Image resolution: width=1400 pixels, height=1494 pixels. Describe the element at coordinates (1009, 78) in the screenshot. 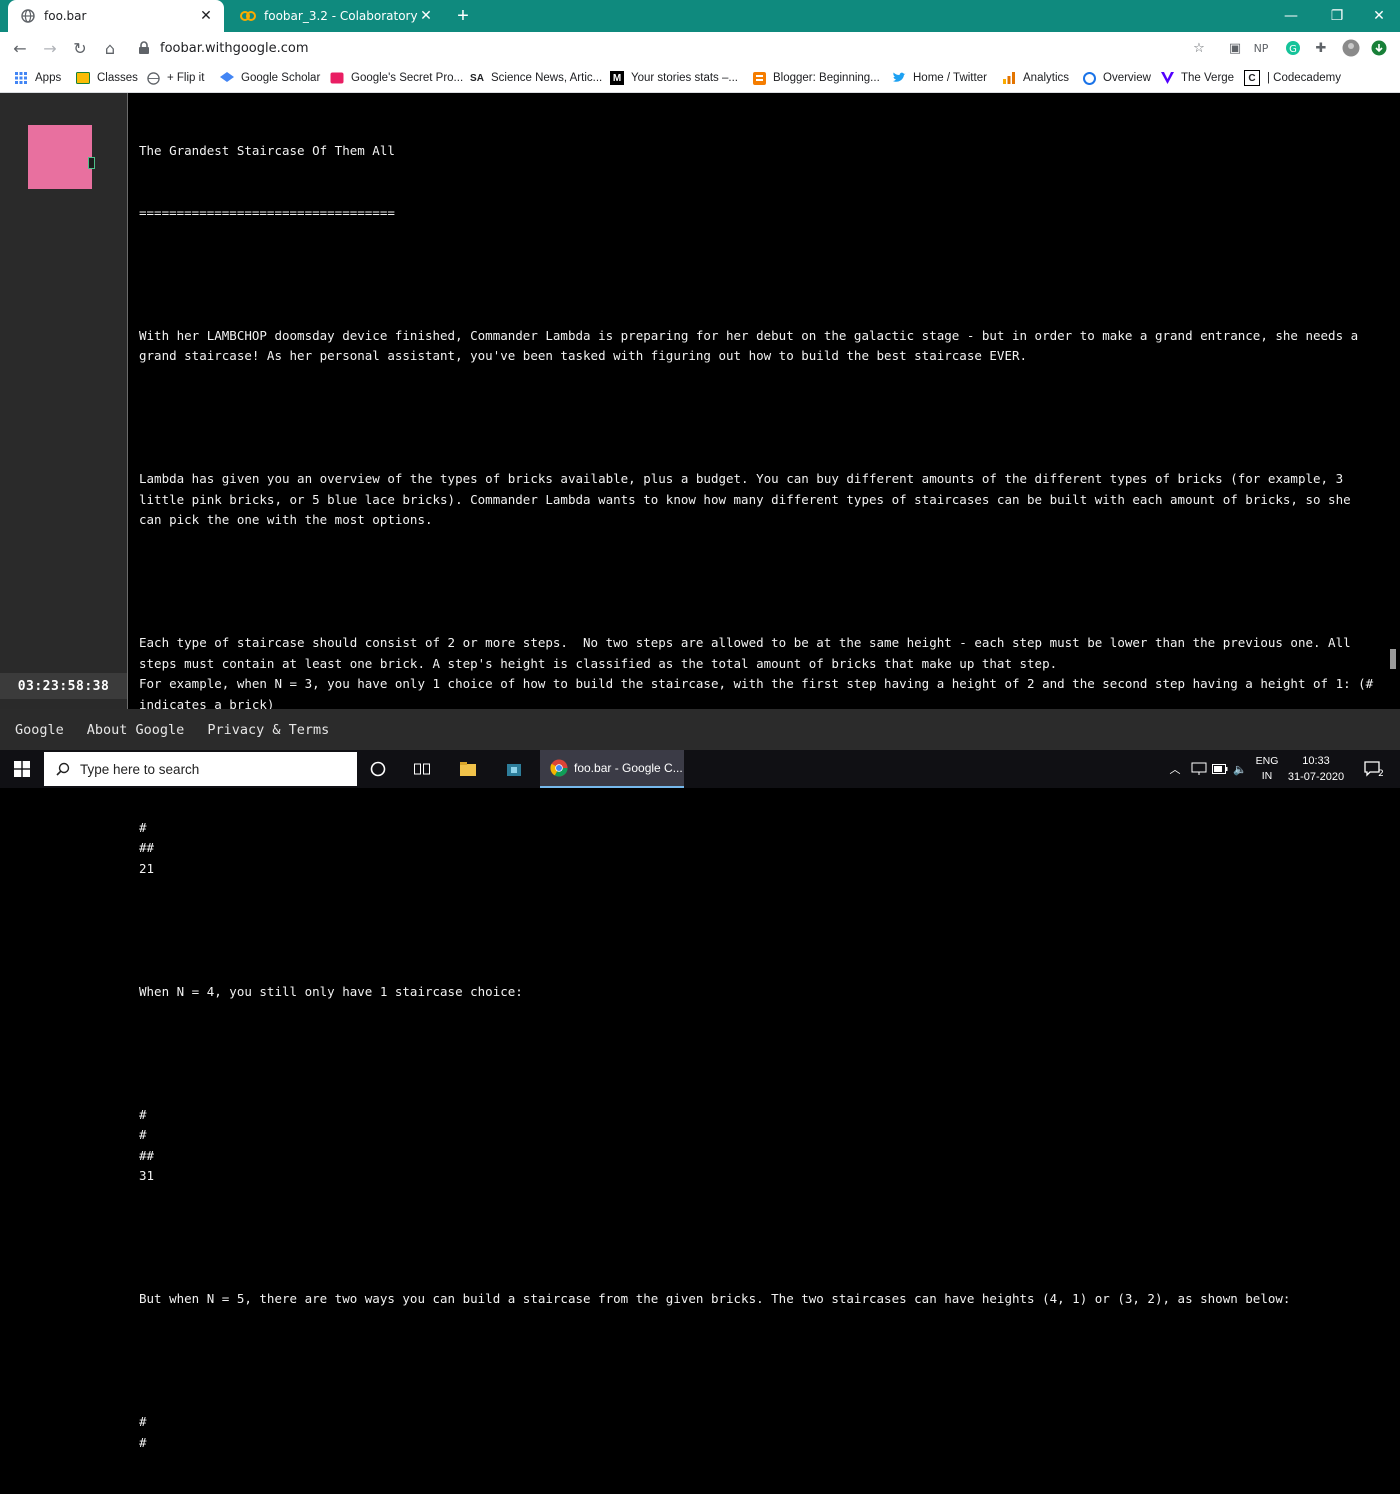

I see `analytics-icon` at that location.